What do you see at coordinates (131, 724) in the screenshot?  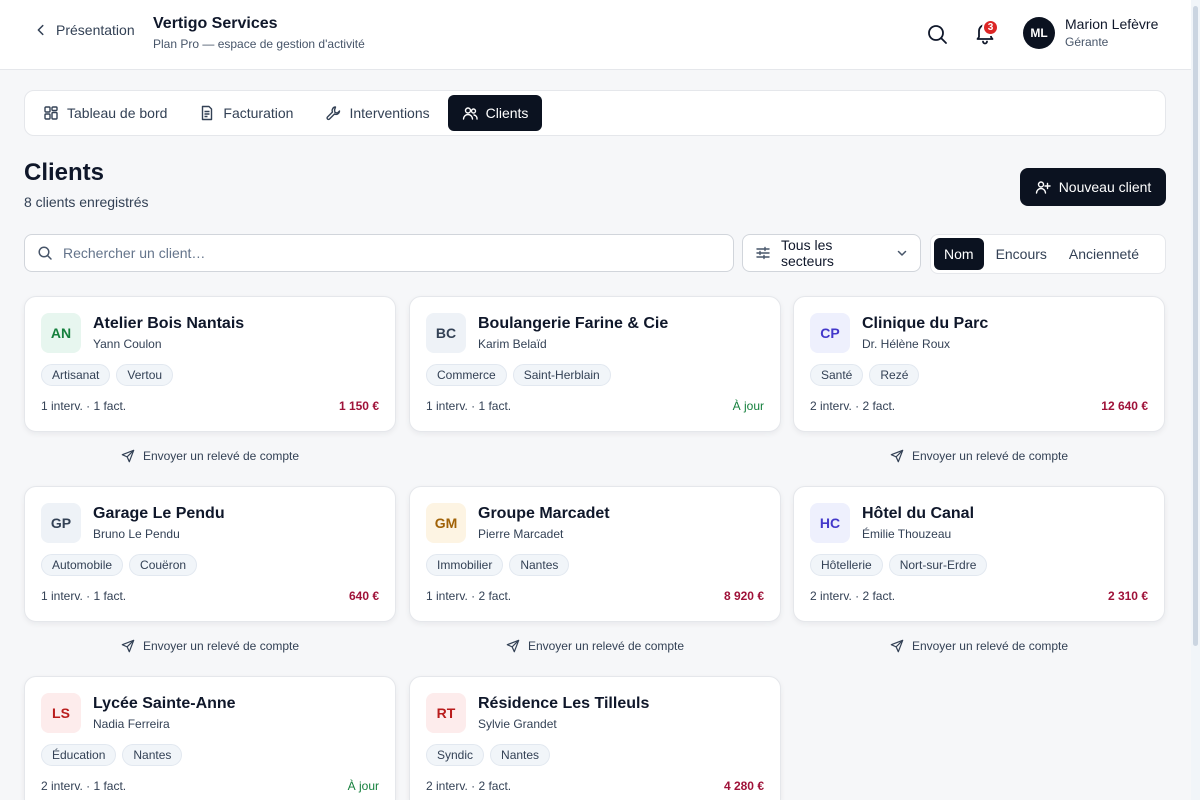 I see `client-contact: Nadia Ferreira` at bounding box center [131, 724].